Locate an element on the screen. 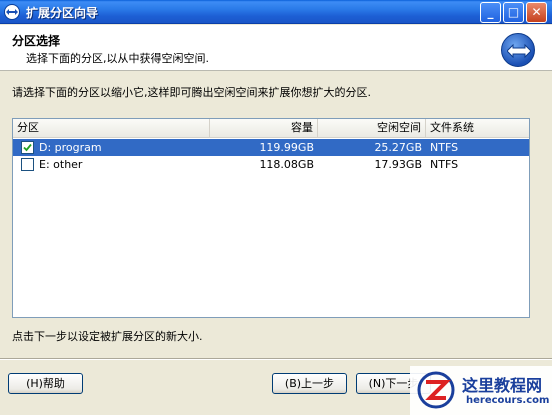 The height and width of the screenshot is (415, 552). help-button: (H)帮助 is located at coordinates (45, 383).